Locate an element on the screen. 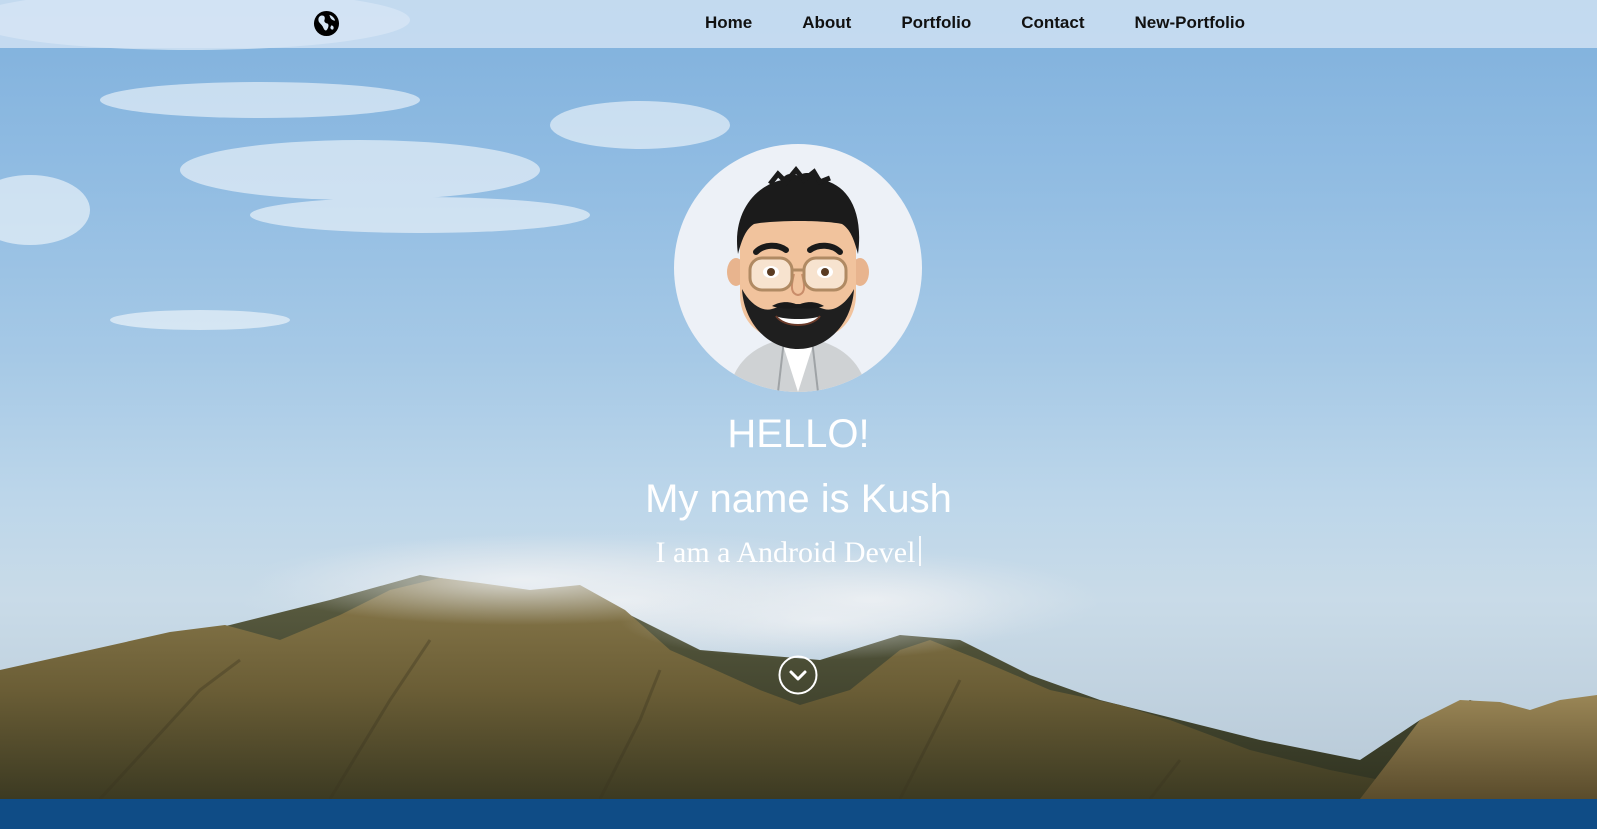 The width and height of the screenshot is (1597, 829). typing-caret is located at coordinates (920, 551).